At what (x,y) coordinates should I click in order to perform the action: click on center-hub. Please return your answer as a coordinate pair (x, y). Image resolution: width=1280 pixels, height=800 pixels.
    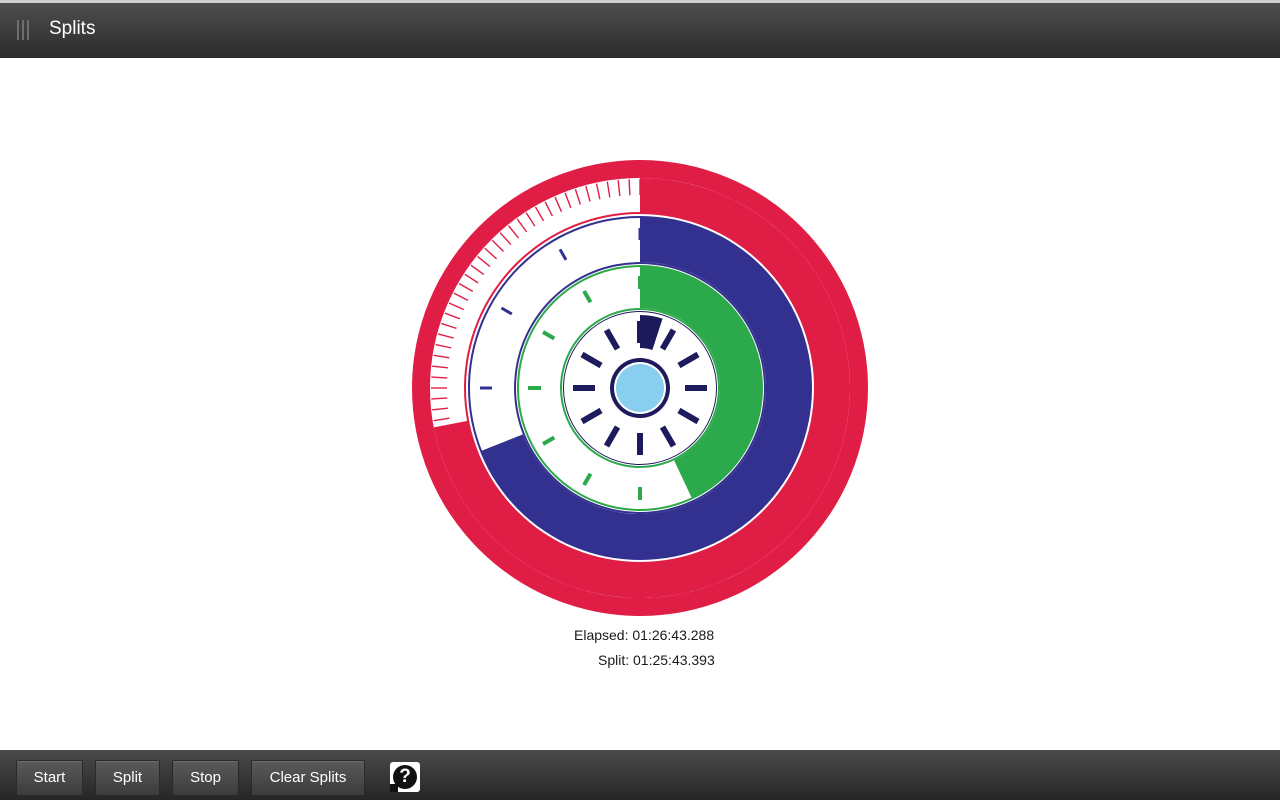
    Looking at the image, I should click on (640, 388).